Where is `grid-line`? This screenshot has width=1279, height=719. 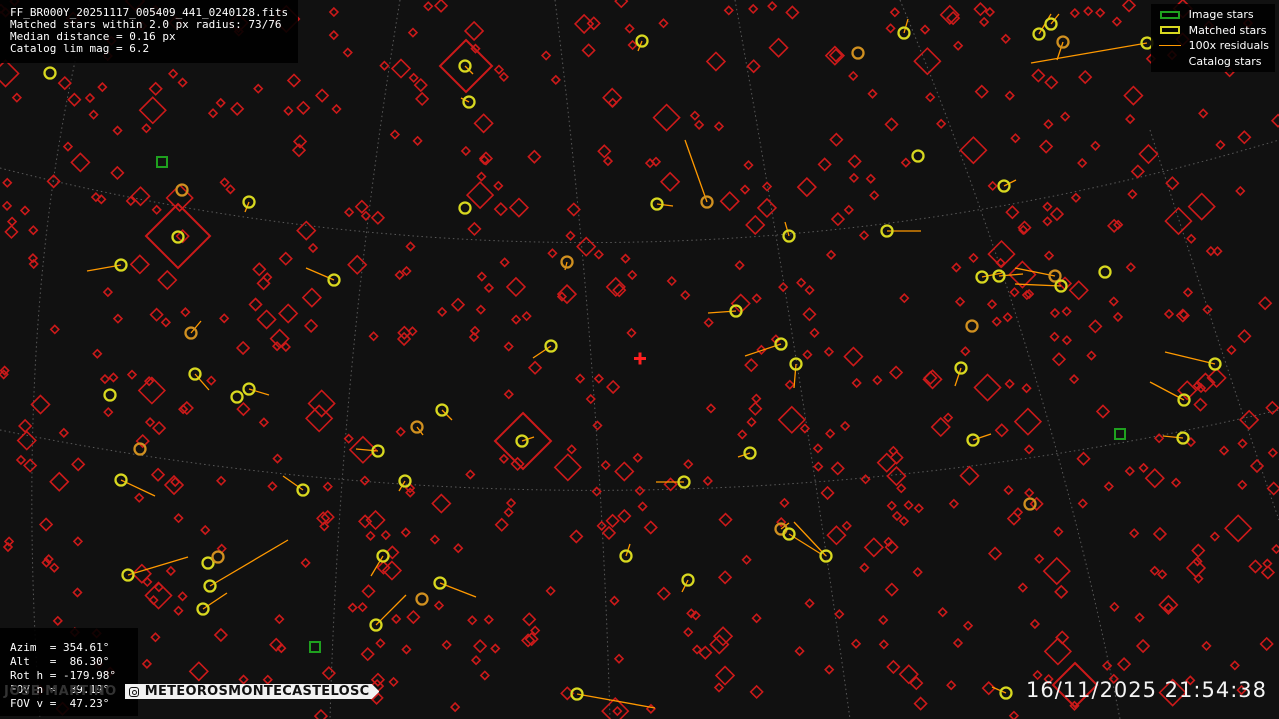
grid-line is located at coordinates (61, 359).